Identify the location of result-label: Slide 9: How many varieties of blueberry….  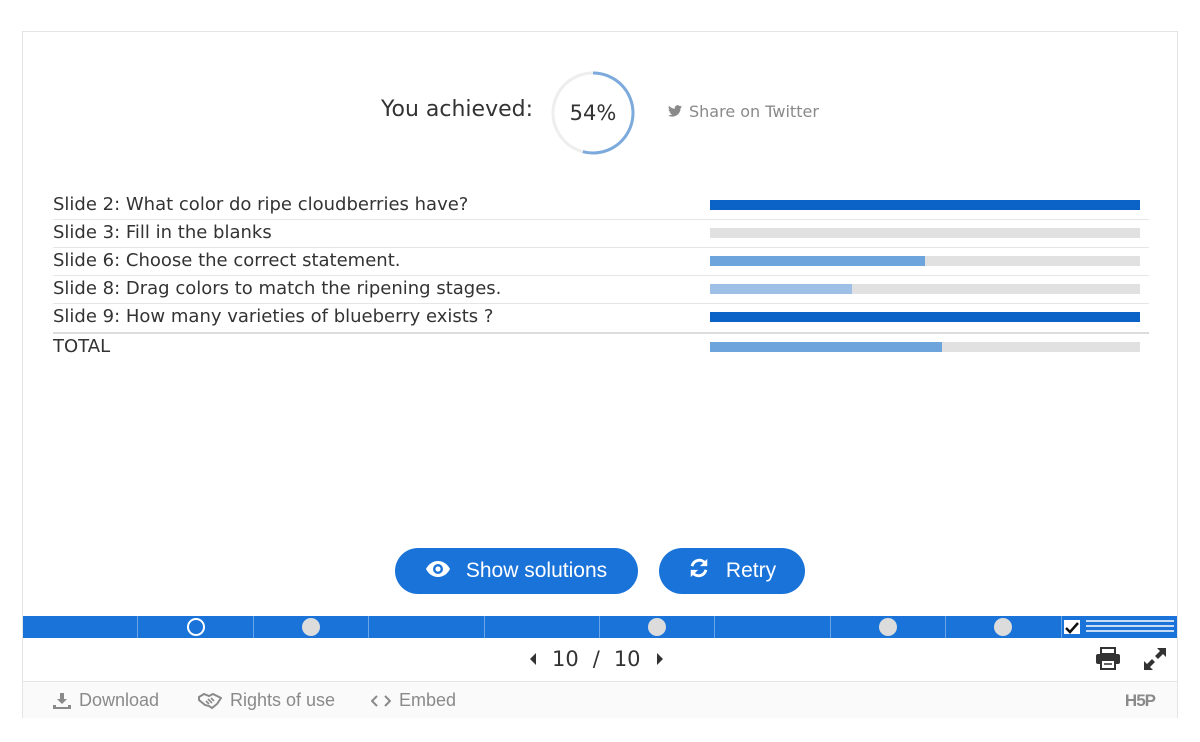
(273, 316).